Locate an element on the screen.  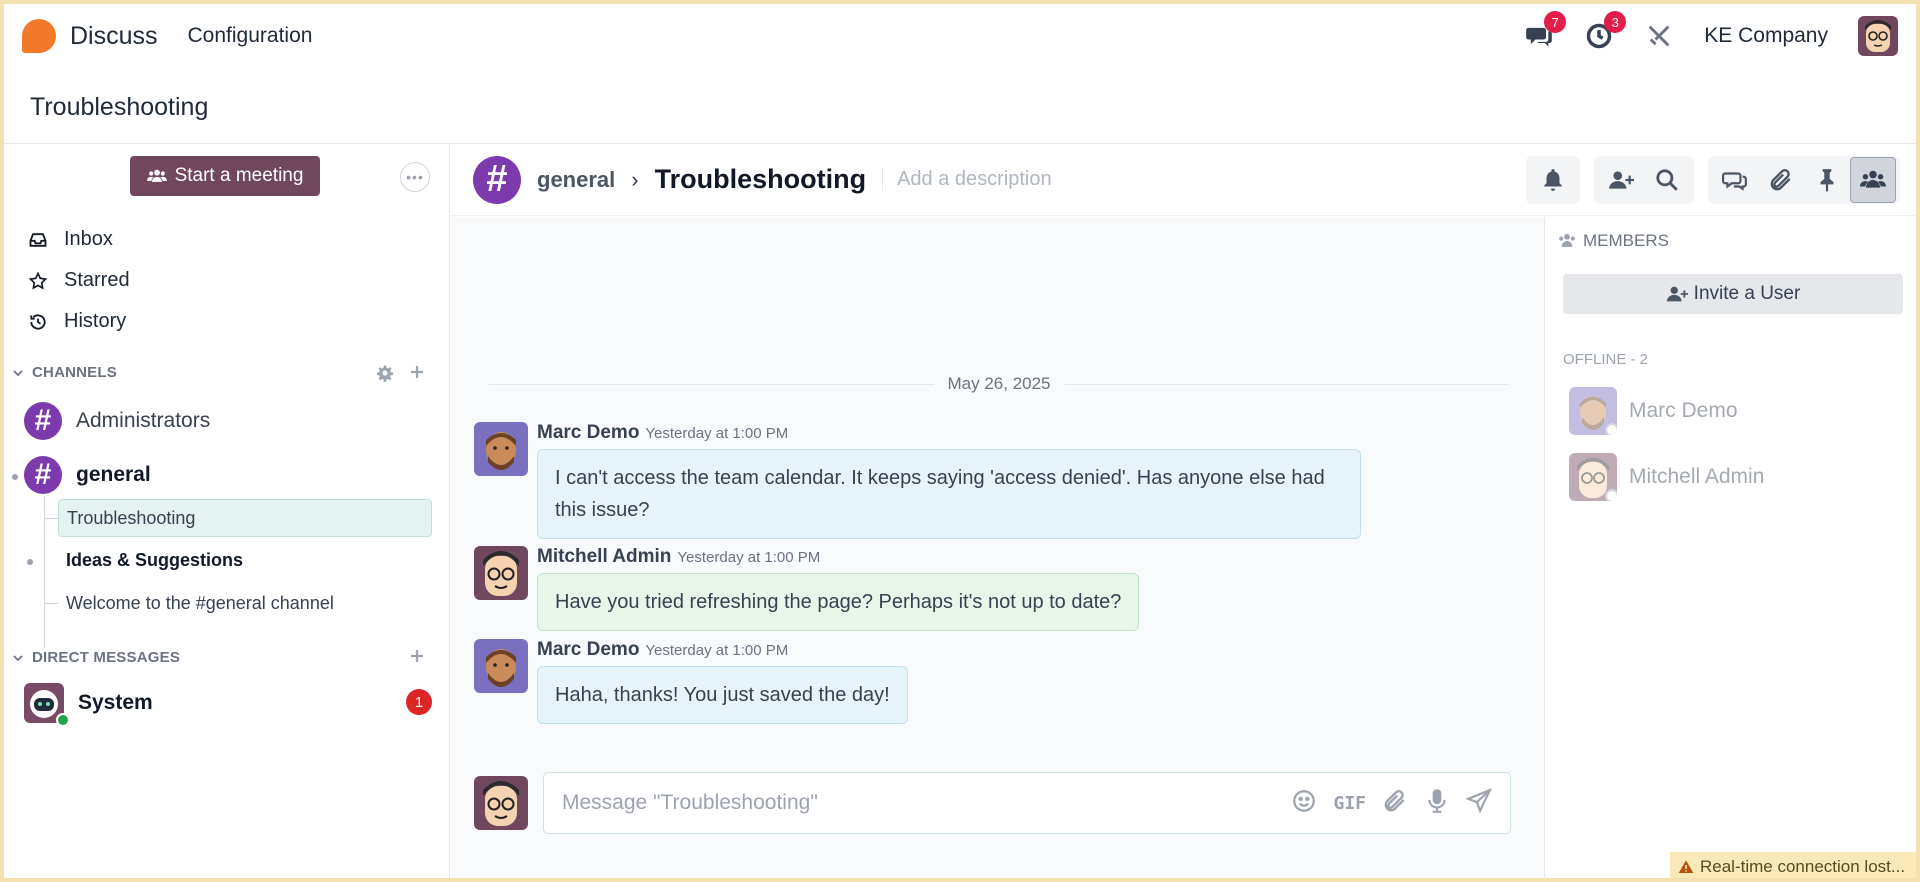
thread-name: Ideas & Suggestions is located at coordinates (155, 559).